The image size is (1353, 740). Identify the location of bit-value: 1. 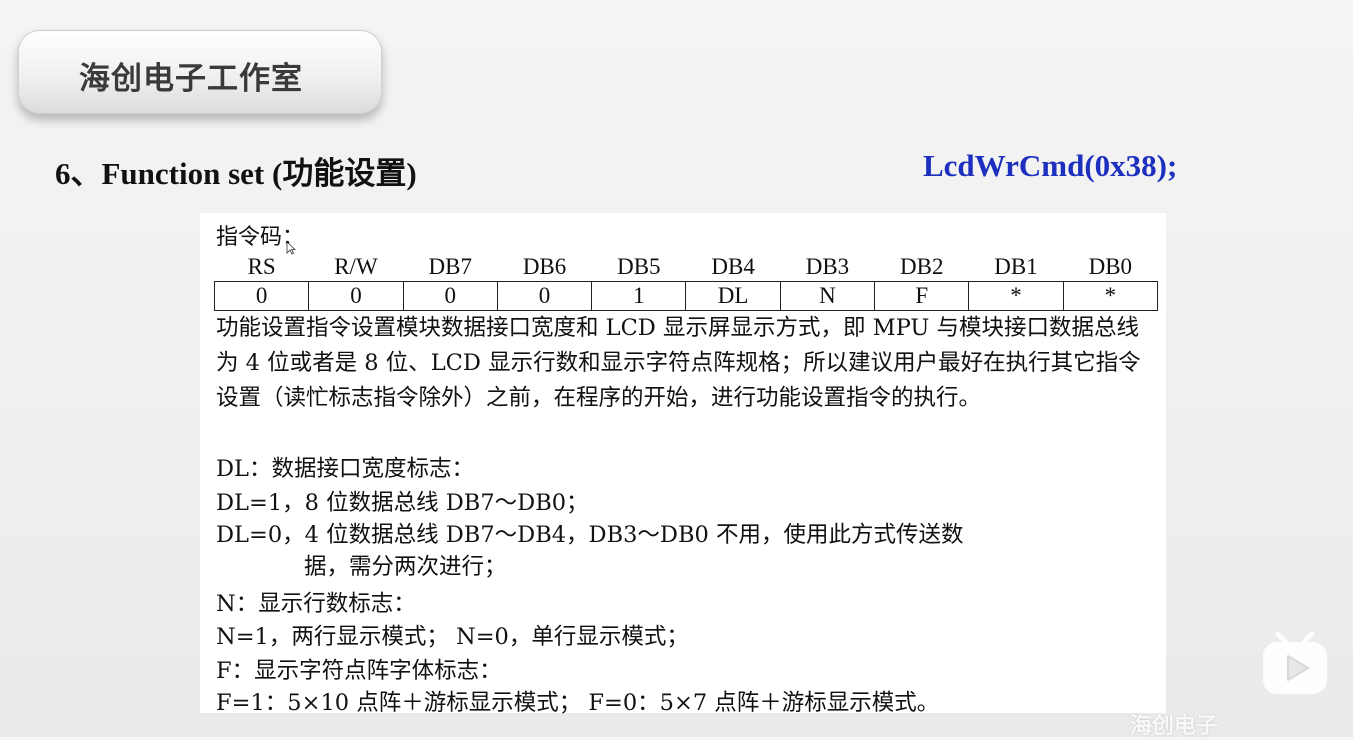
(639, 296).